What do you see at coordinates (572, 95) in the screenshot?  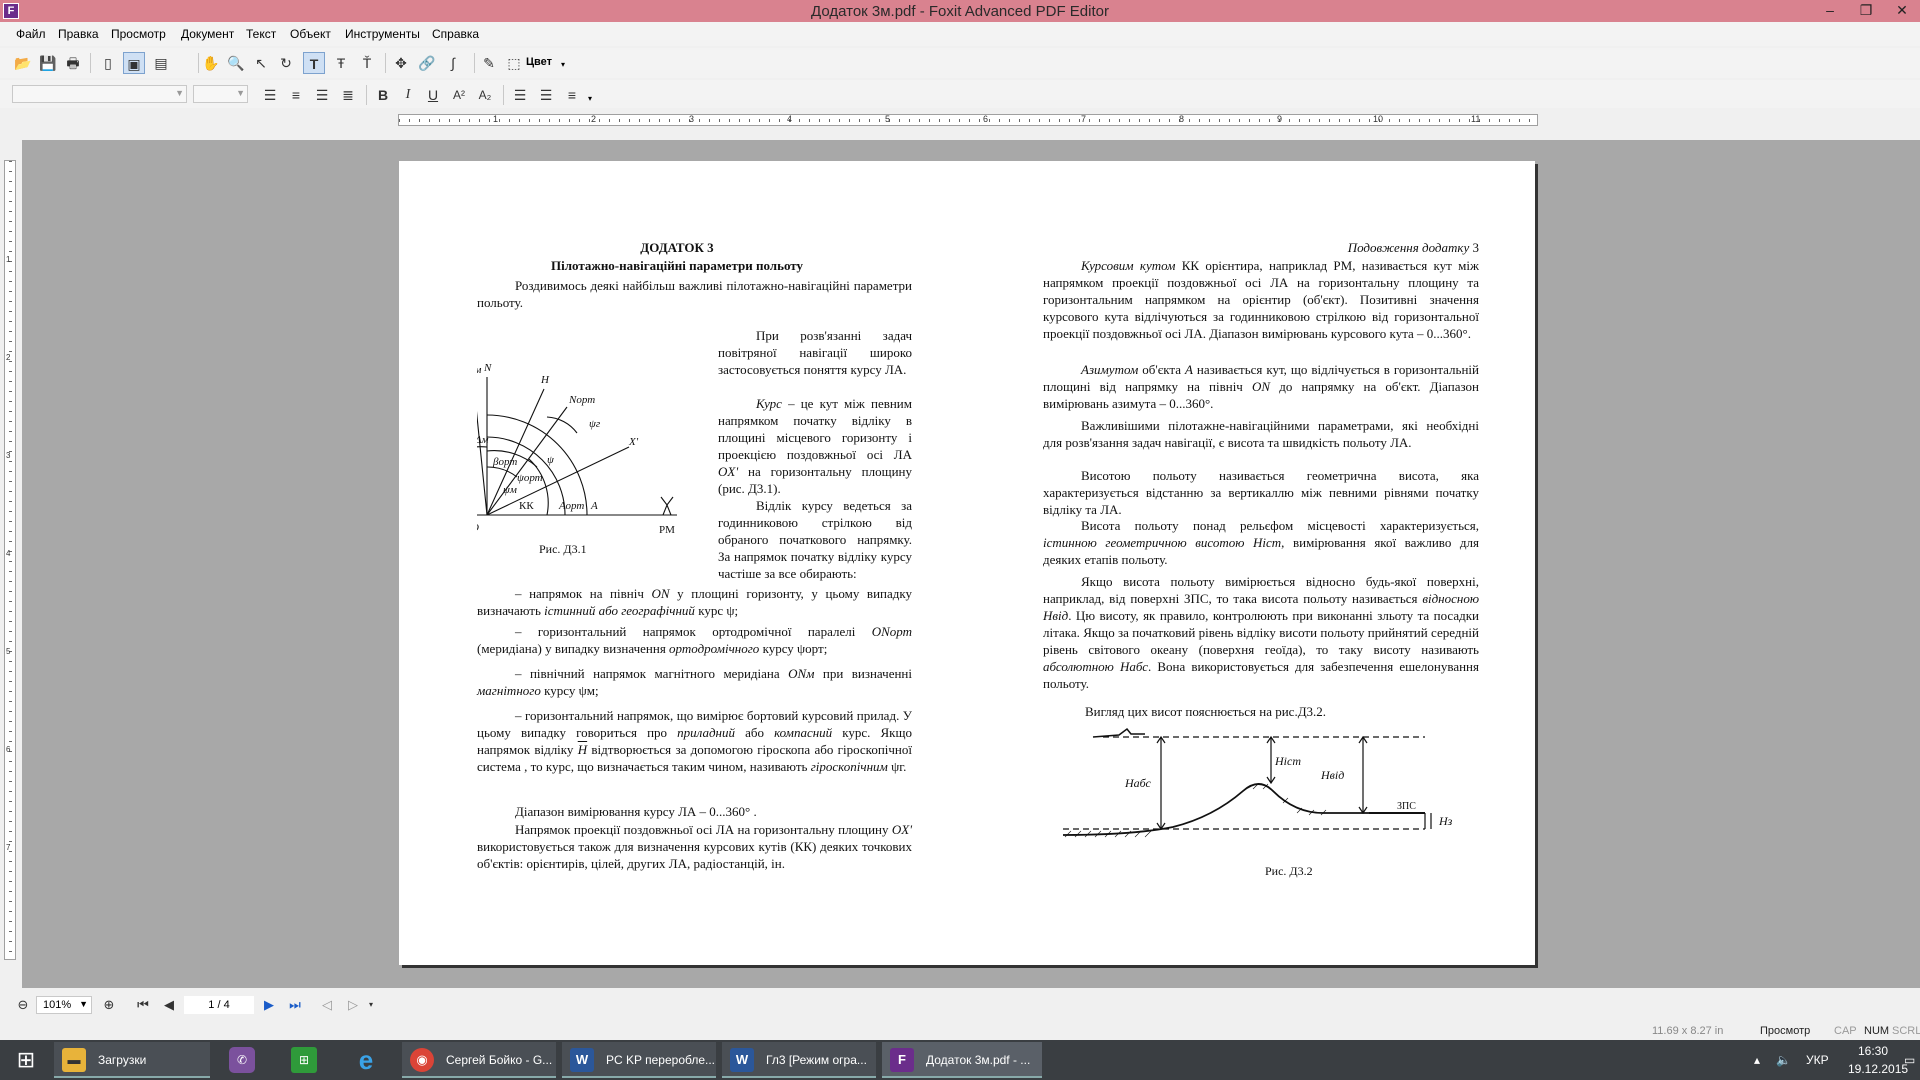 I see `indent-icon: ≡` at bounding box center [572, 95].